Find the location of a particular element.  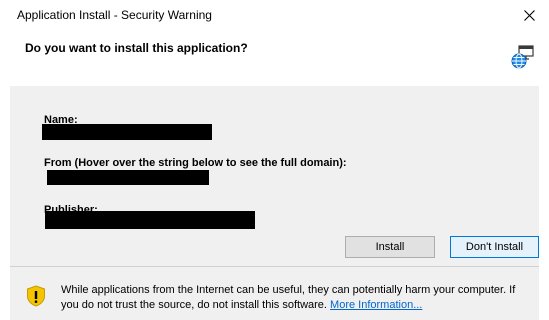

globe-application-icon is located at coordinates (522, 57).